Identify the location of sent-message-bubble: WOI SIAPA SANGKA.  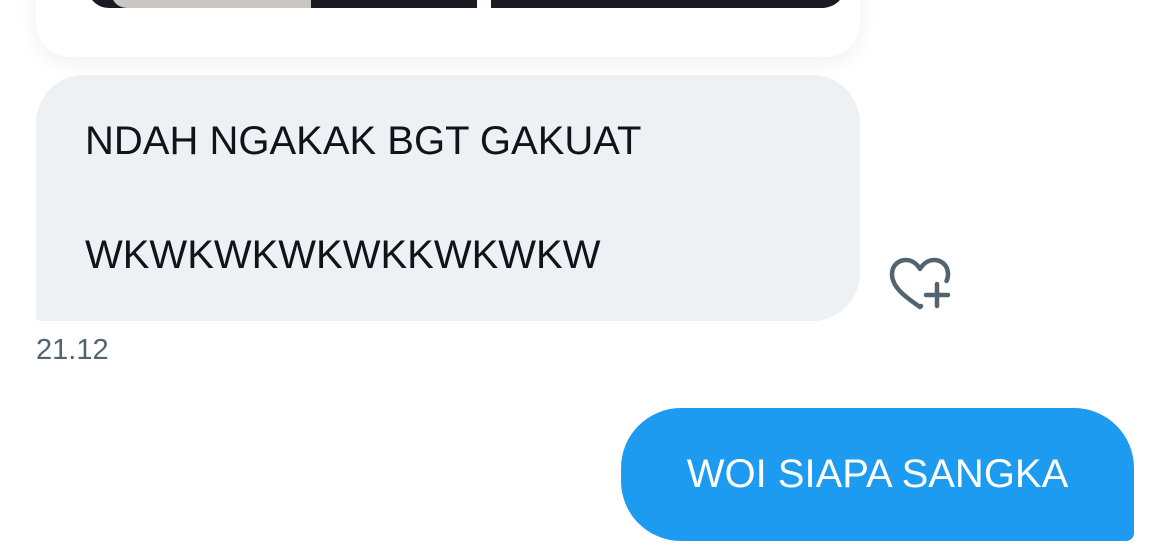
(877, 474).